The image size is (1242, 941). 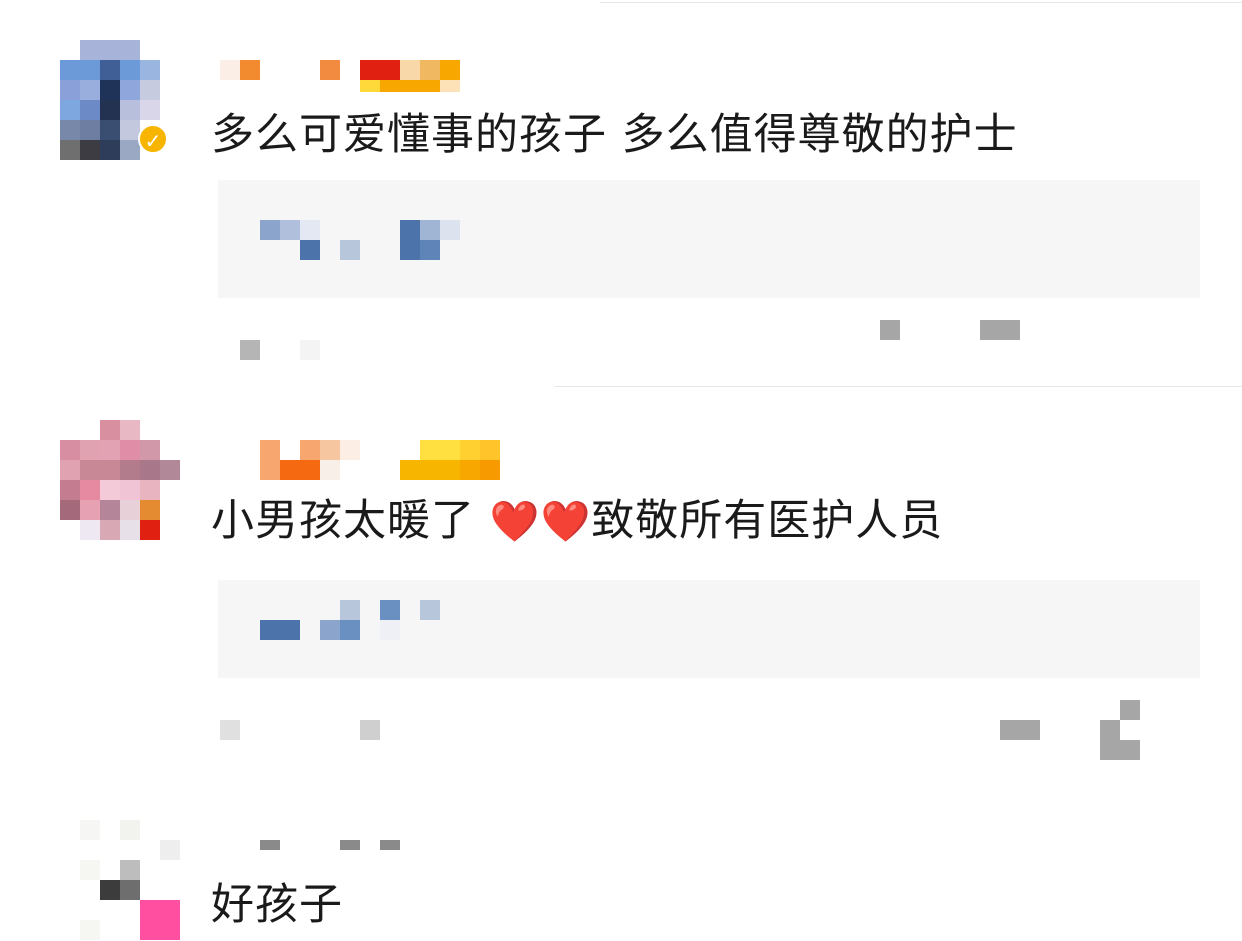 What do you see at coordinates (153, 139) in the screenshot?
I see `verified-badge-icon: ✓` at bounding box center [153, 139].